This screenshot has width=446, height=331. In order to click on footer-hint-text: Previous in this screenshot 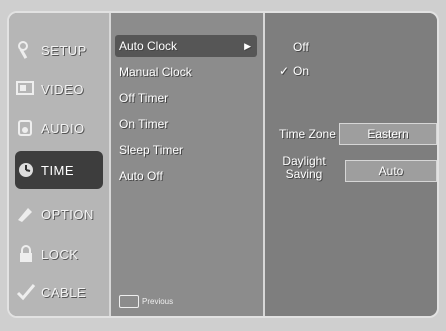, I will do `click(158, 301)`.